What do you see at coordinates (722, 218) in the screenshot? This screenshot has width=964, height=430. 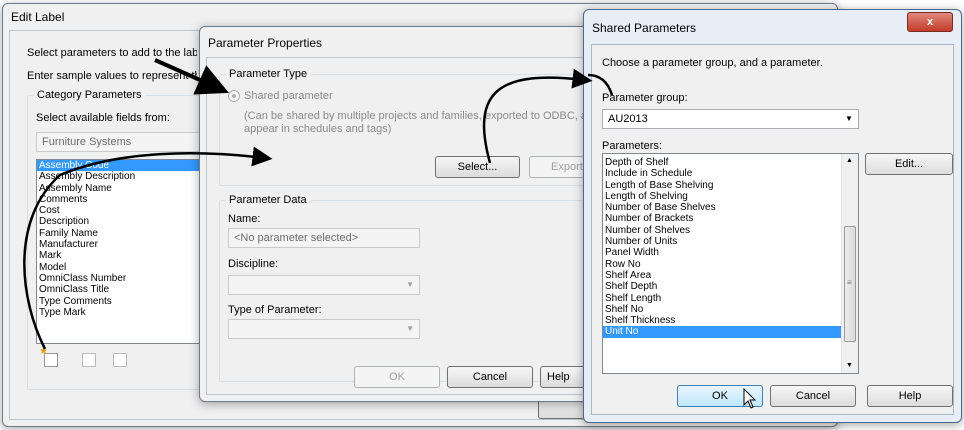 I see `list-item: Number of Brackets` at bounding box center [722, 218].